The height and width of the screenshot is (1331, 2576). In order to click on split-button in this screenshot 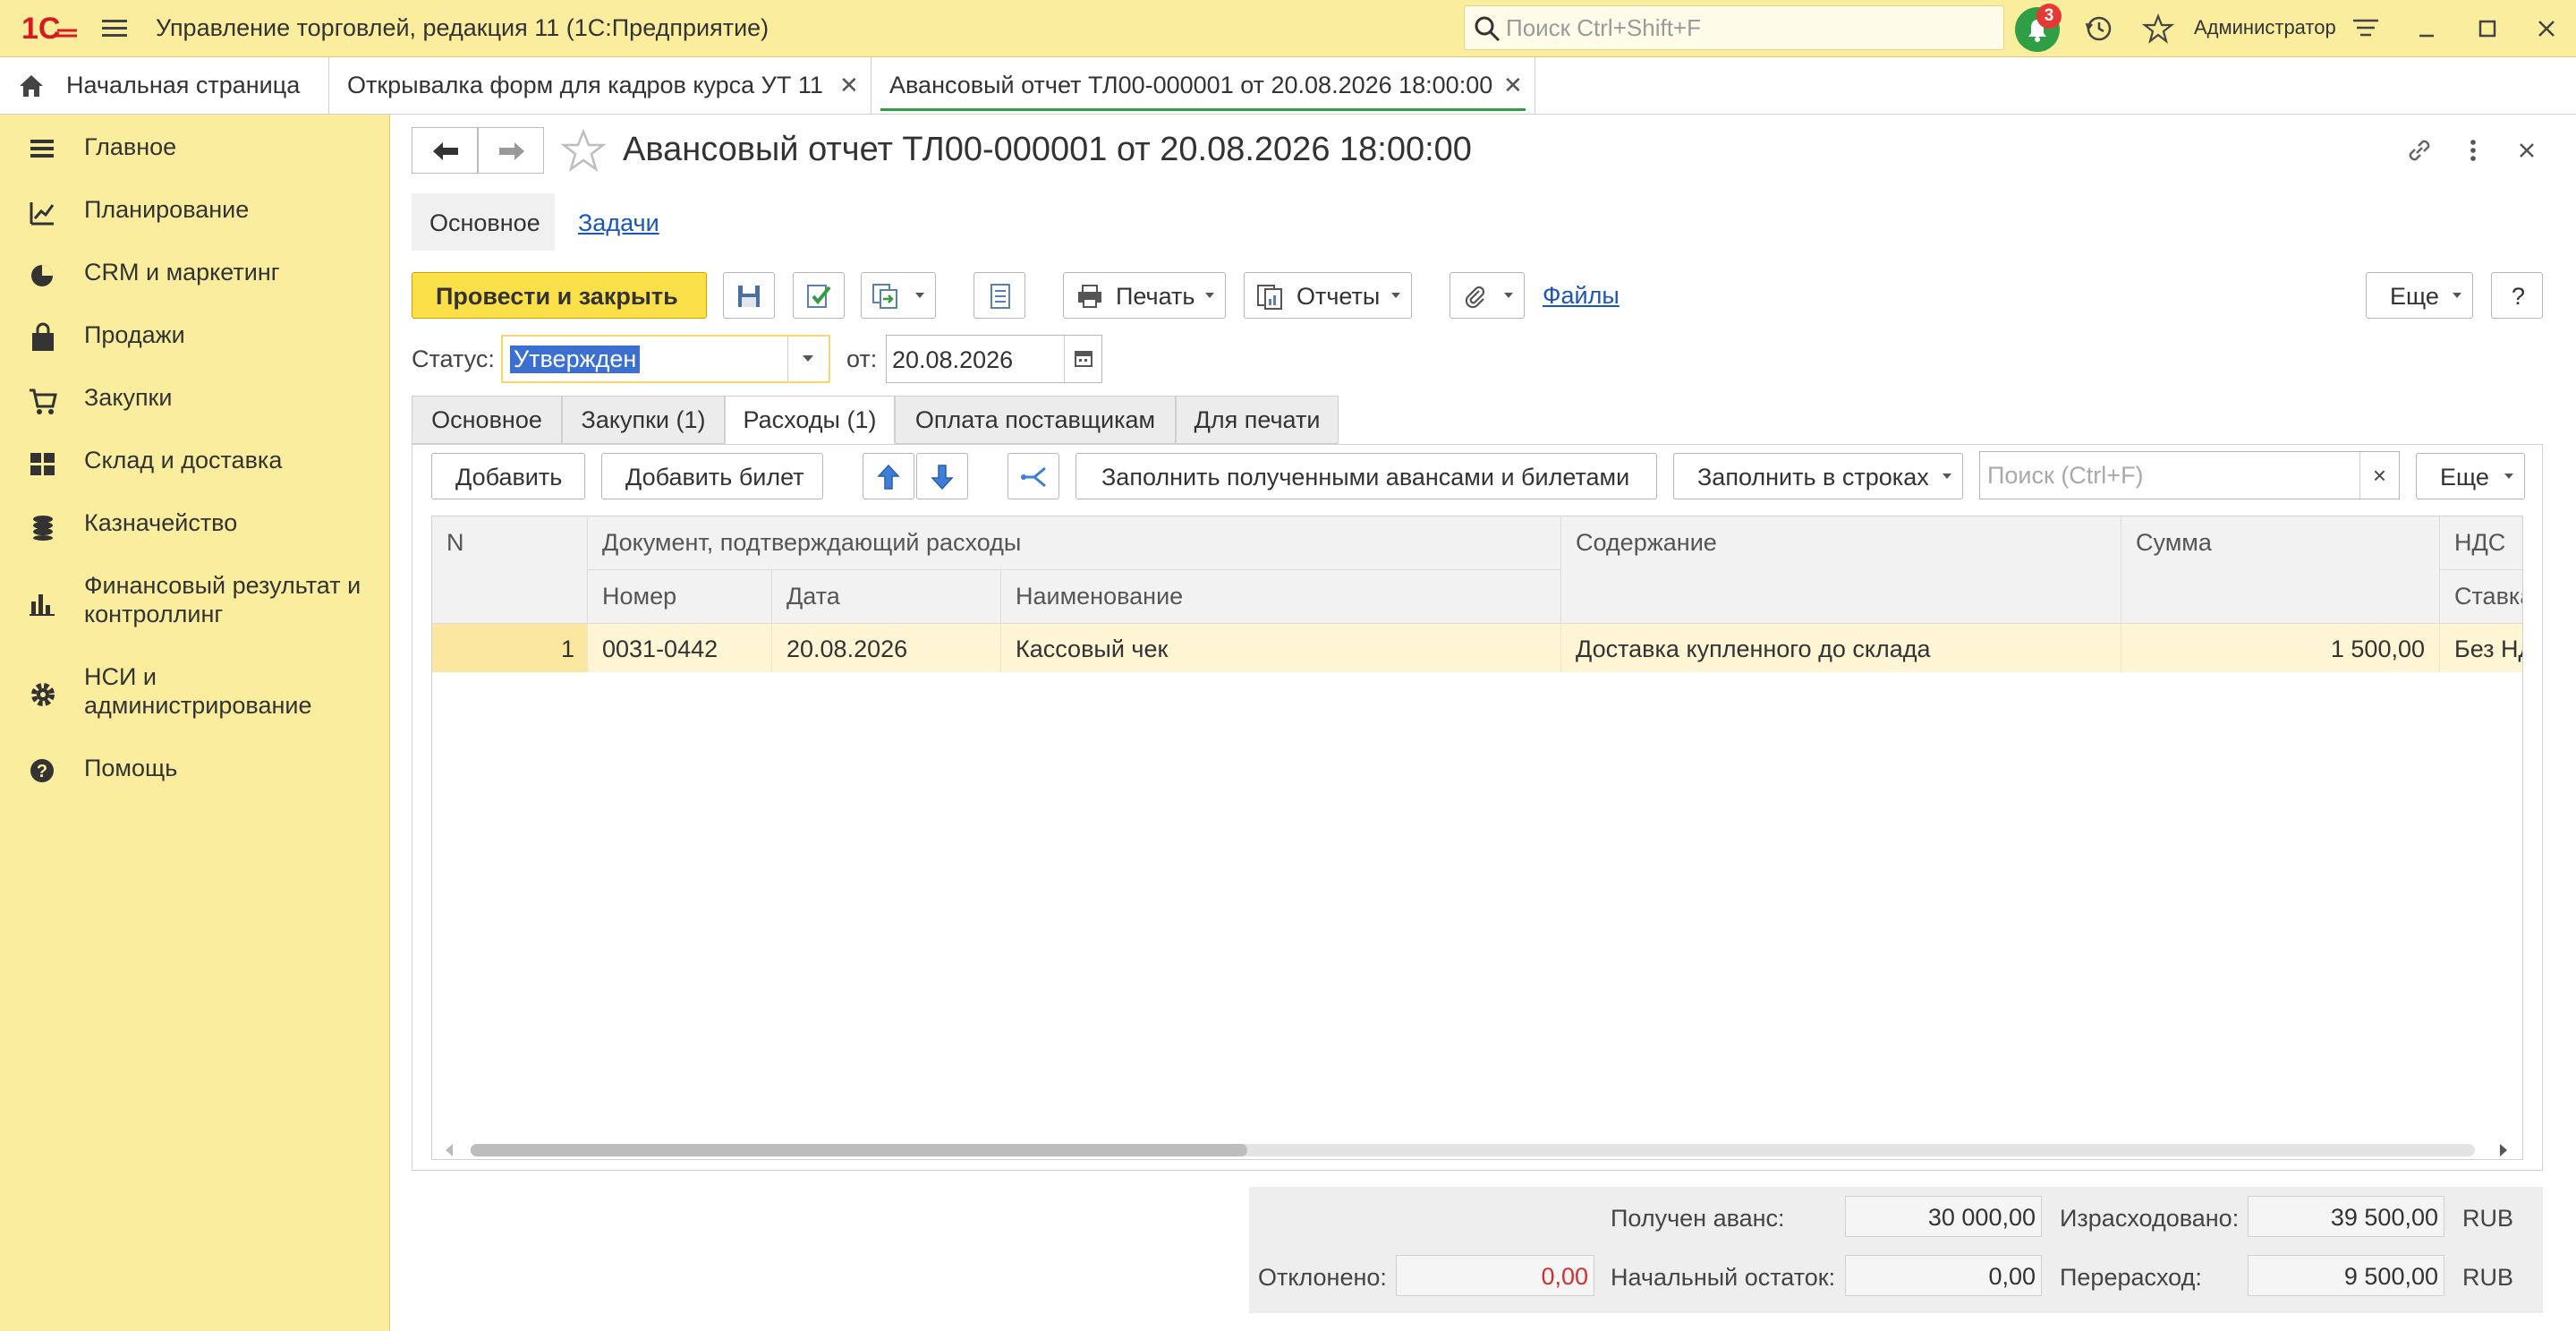, I will do `click(1033, 476)`.